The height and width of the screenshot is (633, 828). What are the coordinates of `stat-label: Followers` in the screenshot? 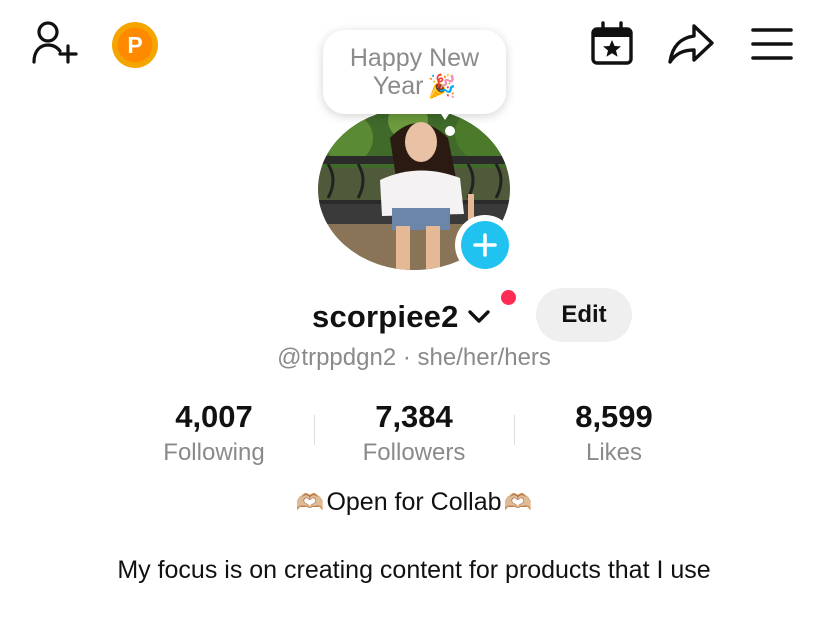 It's located at (414, 452).